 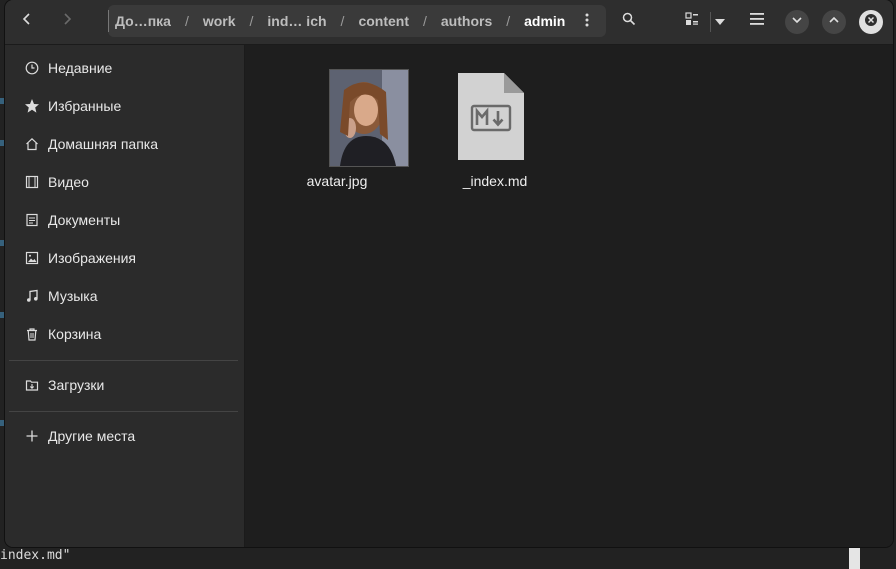 I want to click on sidebar-item-label: Корзина, so click(x=75, y=334).